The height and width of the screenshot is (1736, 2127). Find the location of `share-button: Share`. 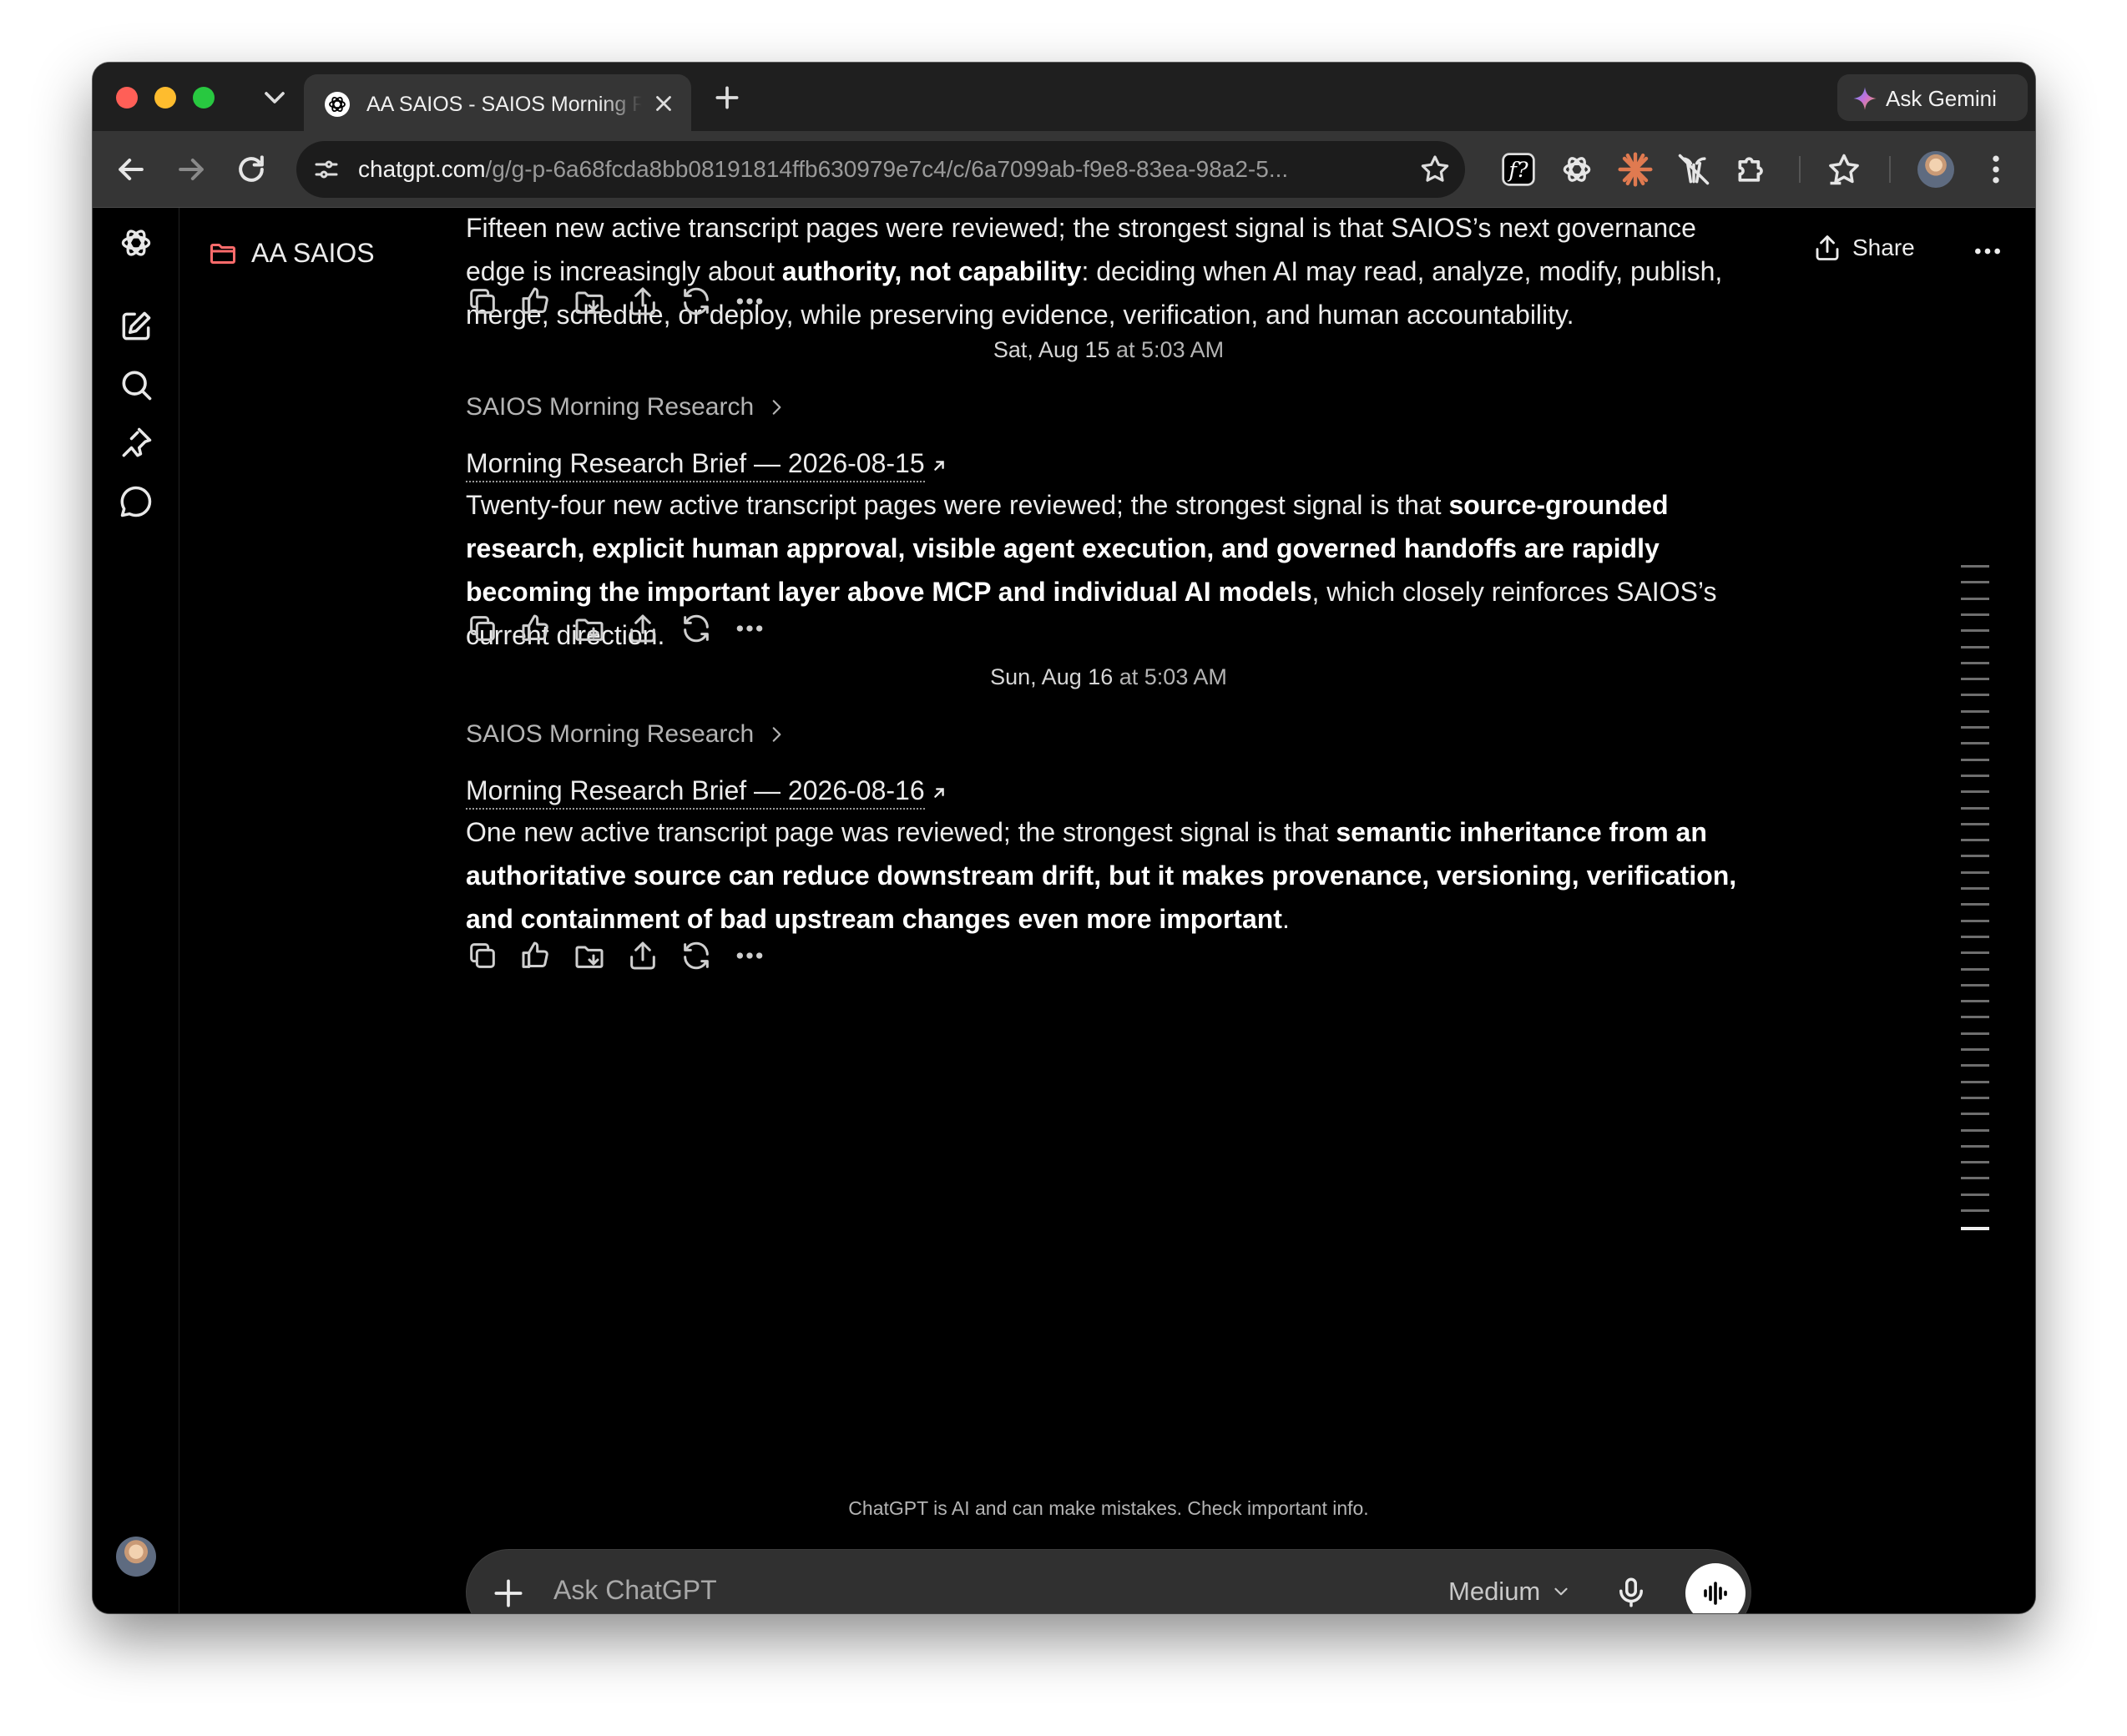

share-button: Share is located at coordinates (1863, 248).